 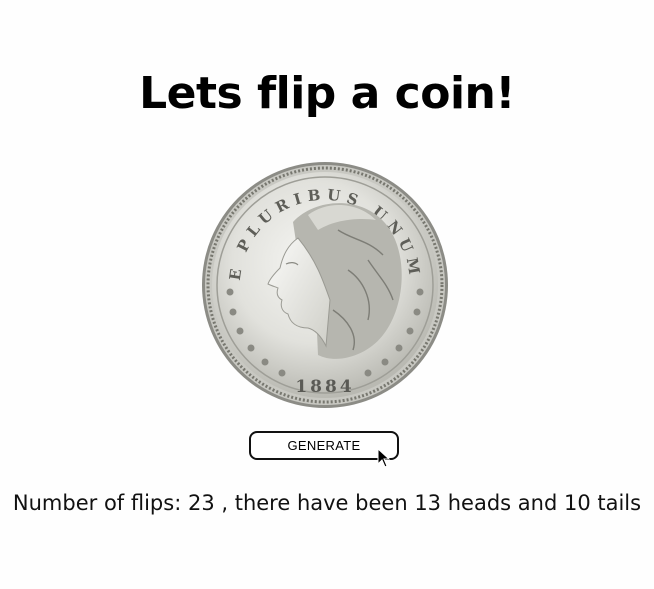 What do you see at coordinates (502, 503) in the screenshot?
I see `heads-suffix: heads and` at bounding box center [502, 503].